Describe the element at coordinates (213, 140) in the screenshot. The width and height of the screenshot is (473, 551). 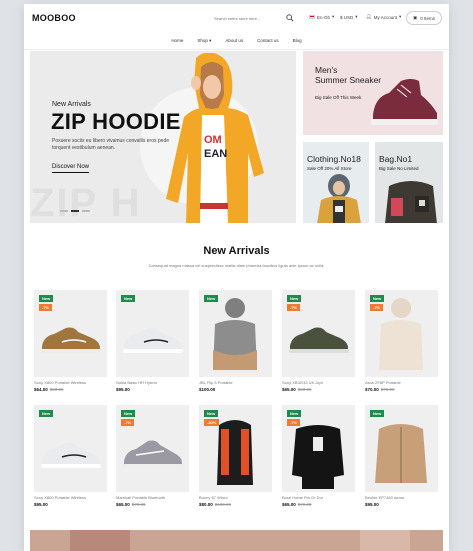
I see `svg-text: OM` at that location.